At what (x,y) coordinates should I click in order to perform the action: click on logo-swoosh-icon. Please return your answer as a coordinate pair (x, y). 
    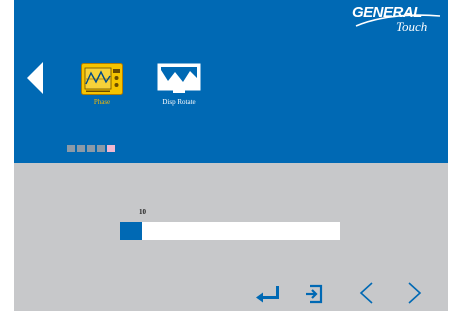
    Looking at the image, I should click on (398, 20).